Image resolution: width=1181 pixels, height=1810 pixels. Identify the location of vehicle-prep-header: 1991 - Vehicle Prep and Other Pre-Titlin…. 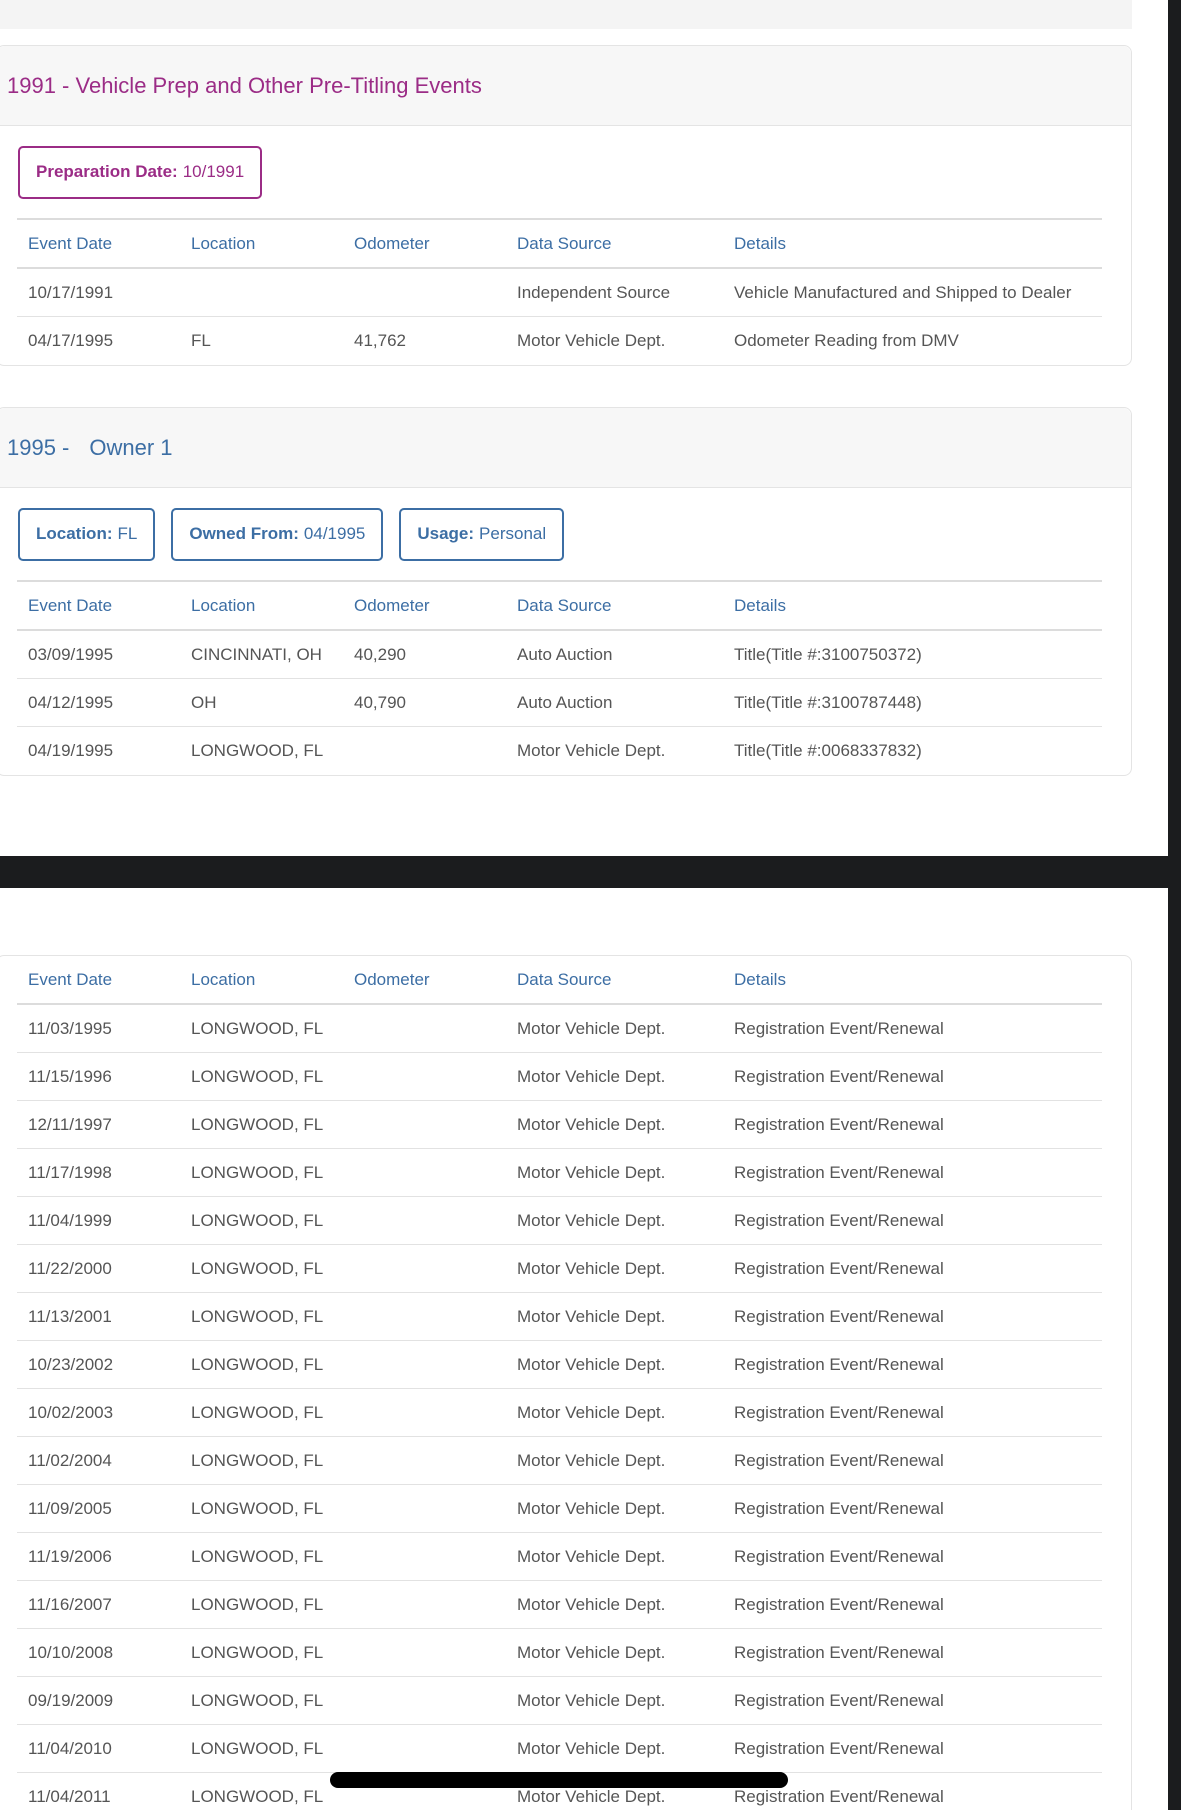
(565, 86).